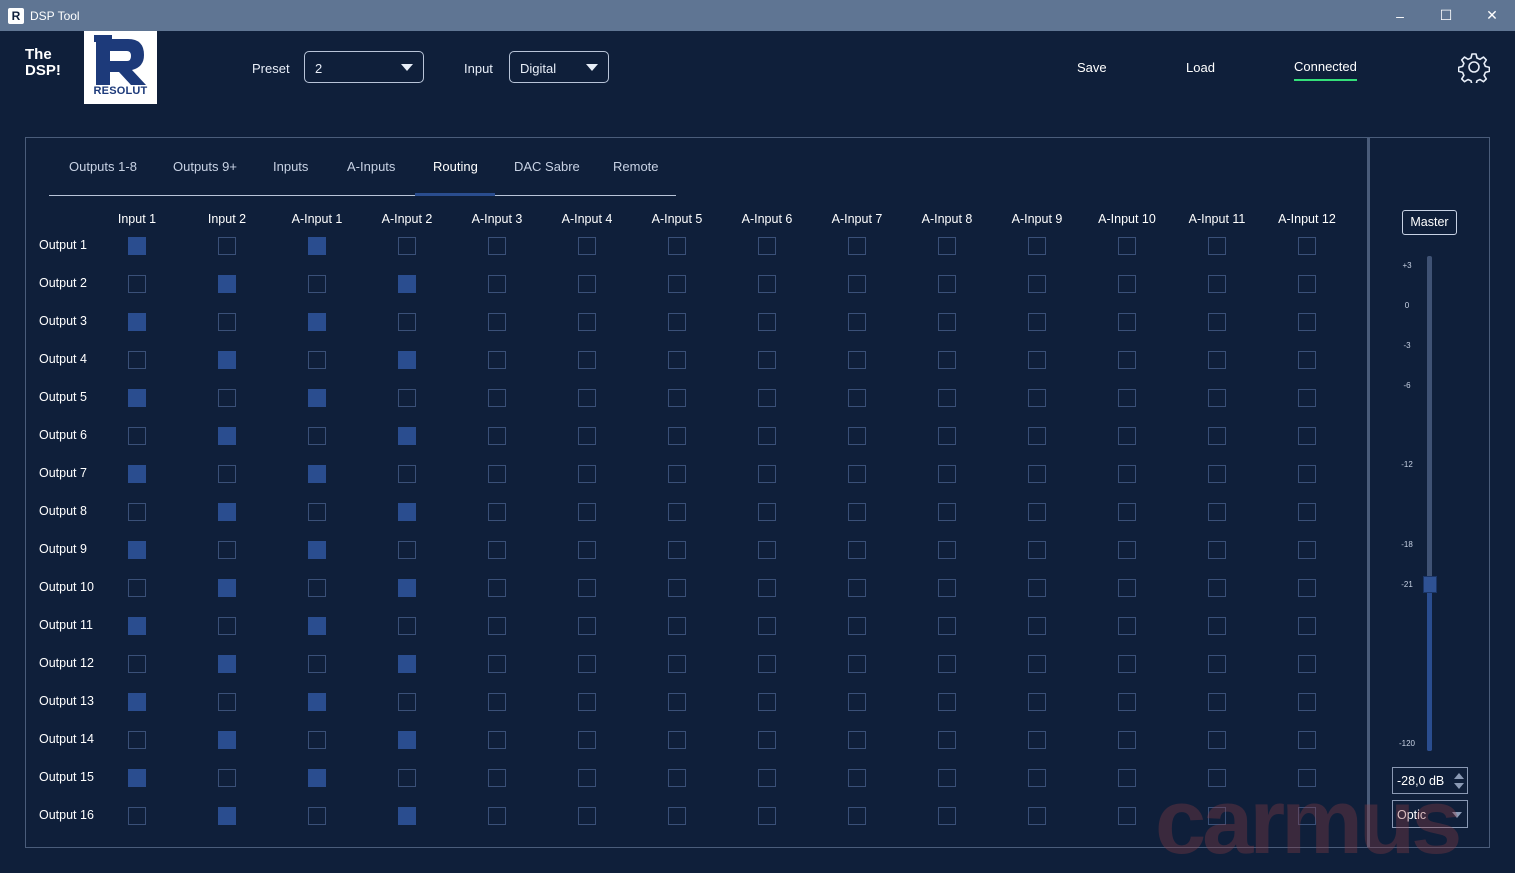  Describe the element at coordinates (290, 166) in the screenshot. I see `tab-inputs: Inputs` at that location.